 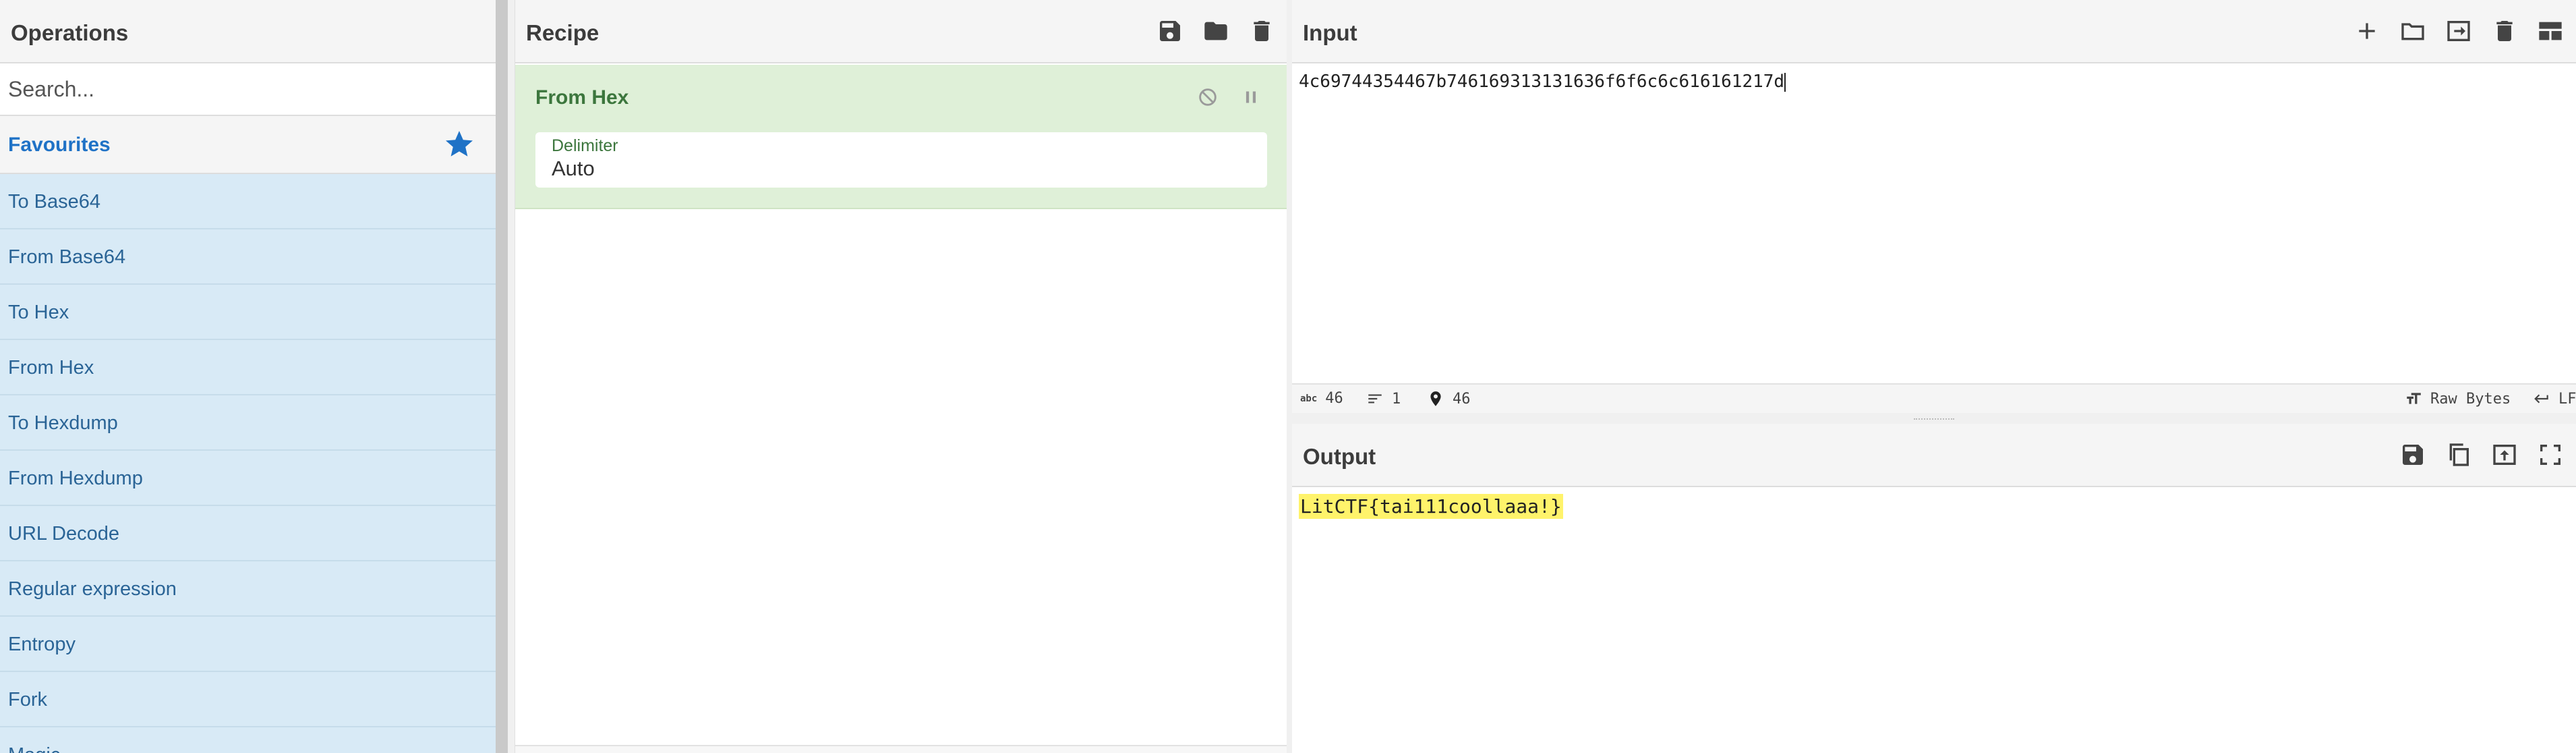 I want to click on operations-scrollbar, so click(x=502, y=376).